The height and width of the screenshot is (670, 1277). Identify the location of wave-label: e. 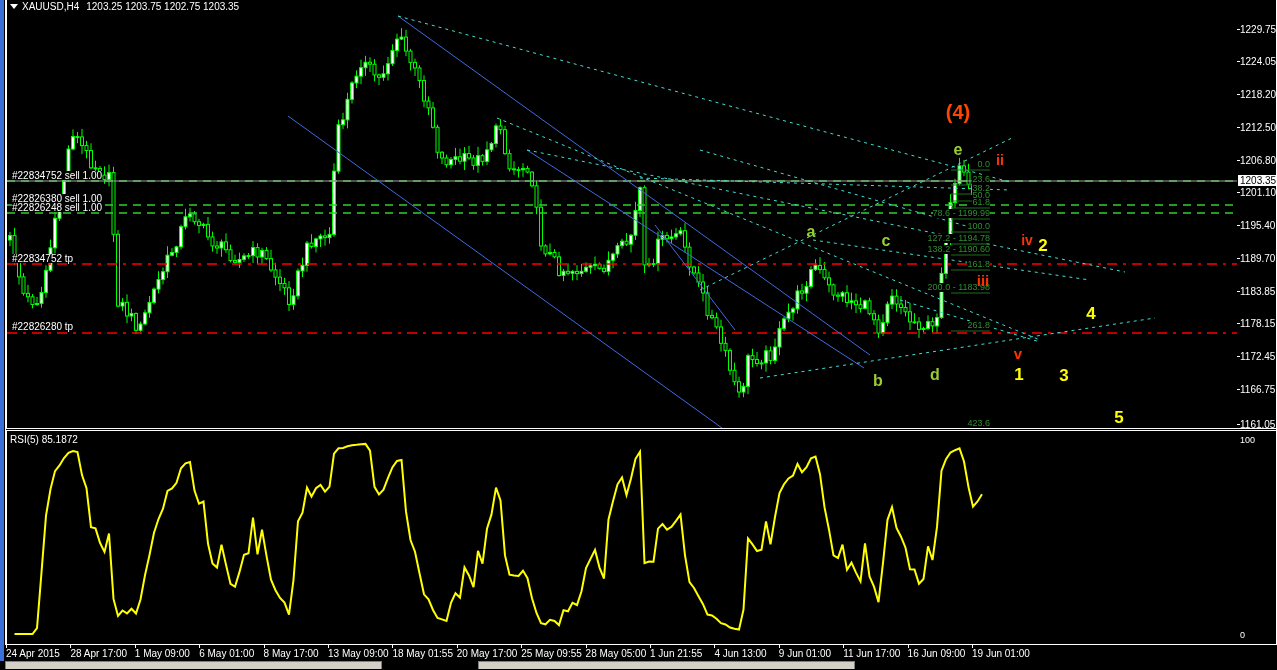
(958, 150).